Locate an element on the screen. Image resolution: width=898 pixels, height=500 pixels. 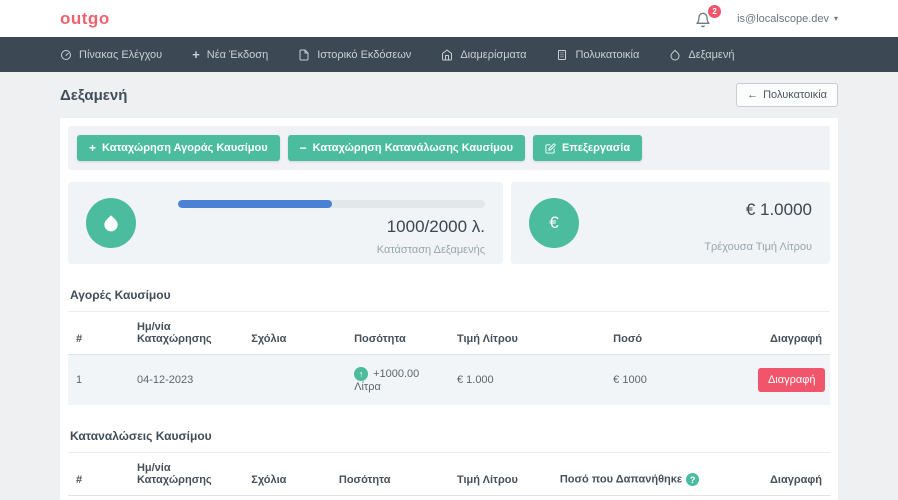
liter-price-card: € € 1.0000 Τρέχουσα Τιμή Λίτρου is located at coordinates (670, 223).